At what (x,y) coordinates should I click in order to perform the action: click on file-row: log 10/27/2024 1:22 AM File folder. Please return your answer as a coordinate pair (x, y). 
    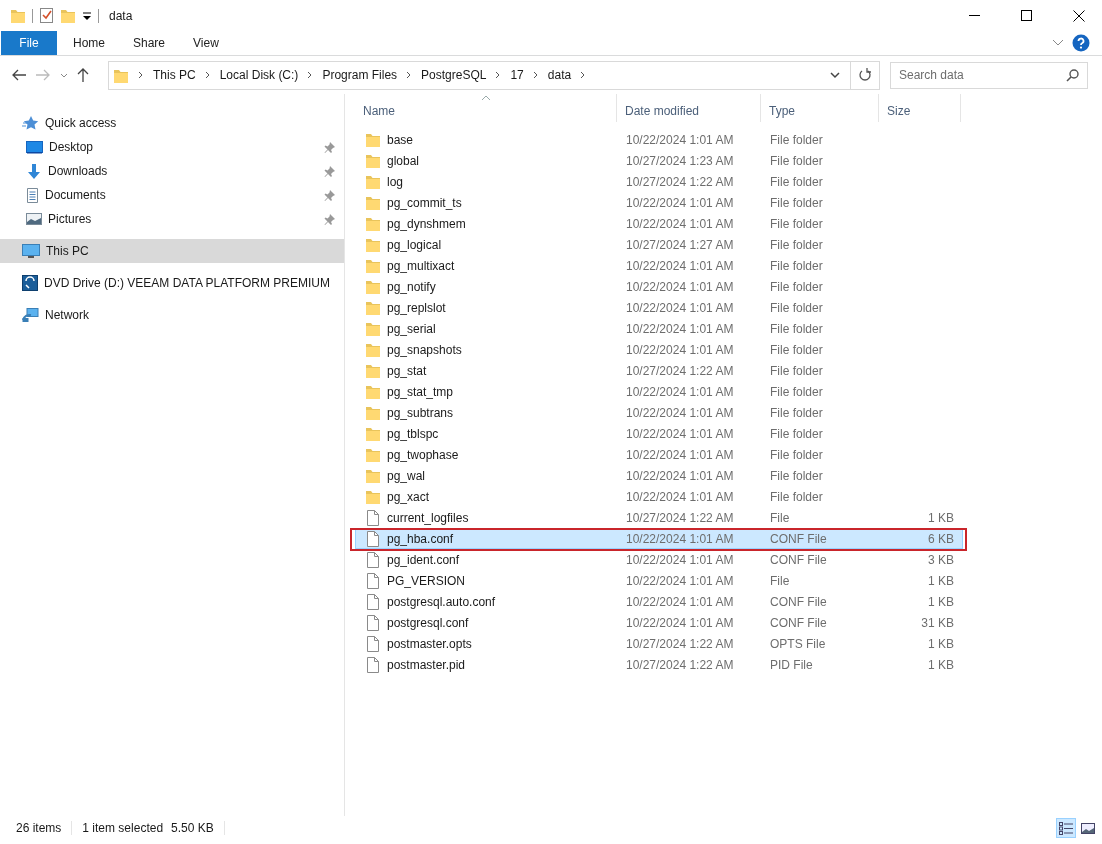
    Looking at the image, I should click on (659, 181).